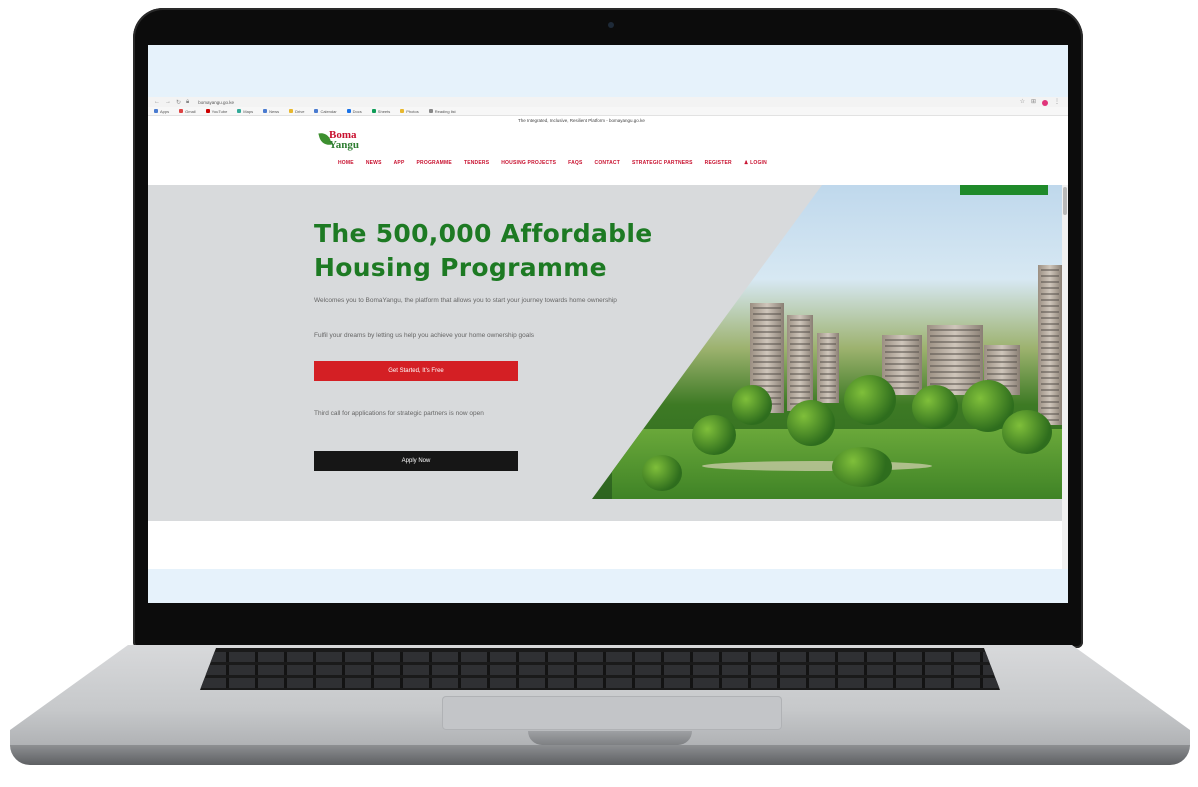  What do you see at coordinates (1065, 201) in the screenshot?
I see `scrollbar-thumb` at bounding box center [1065, 201].